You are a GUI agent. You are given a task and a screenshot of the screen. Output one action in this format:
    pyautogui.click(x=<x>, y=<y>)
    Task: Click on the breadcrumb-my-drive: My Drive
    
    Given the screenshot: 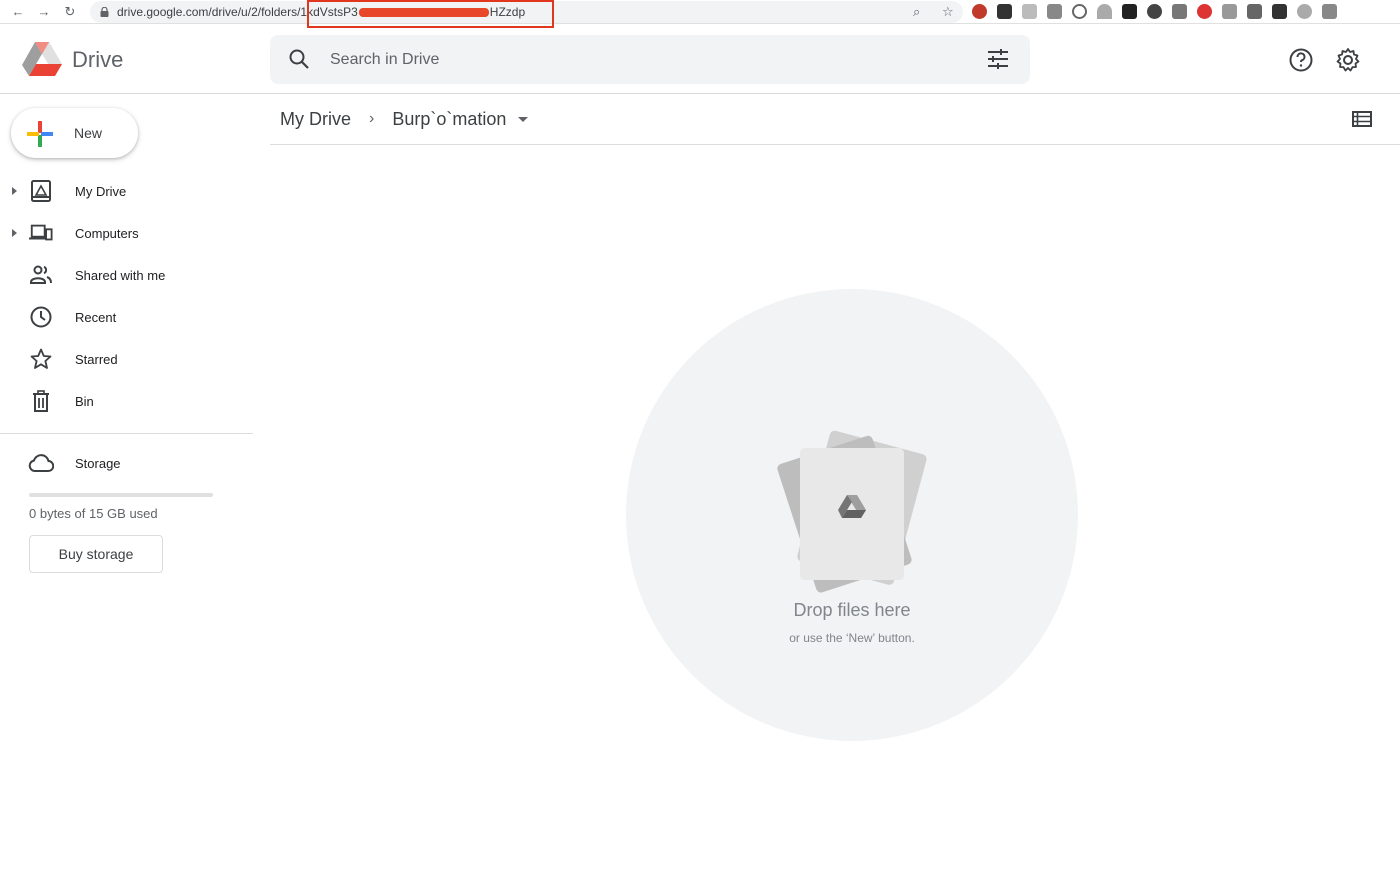 What is the action you would take?
    pyautogui.click(x=315, y=119)
    